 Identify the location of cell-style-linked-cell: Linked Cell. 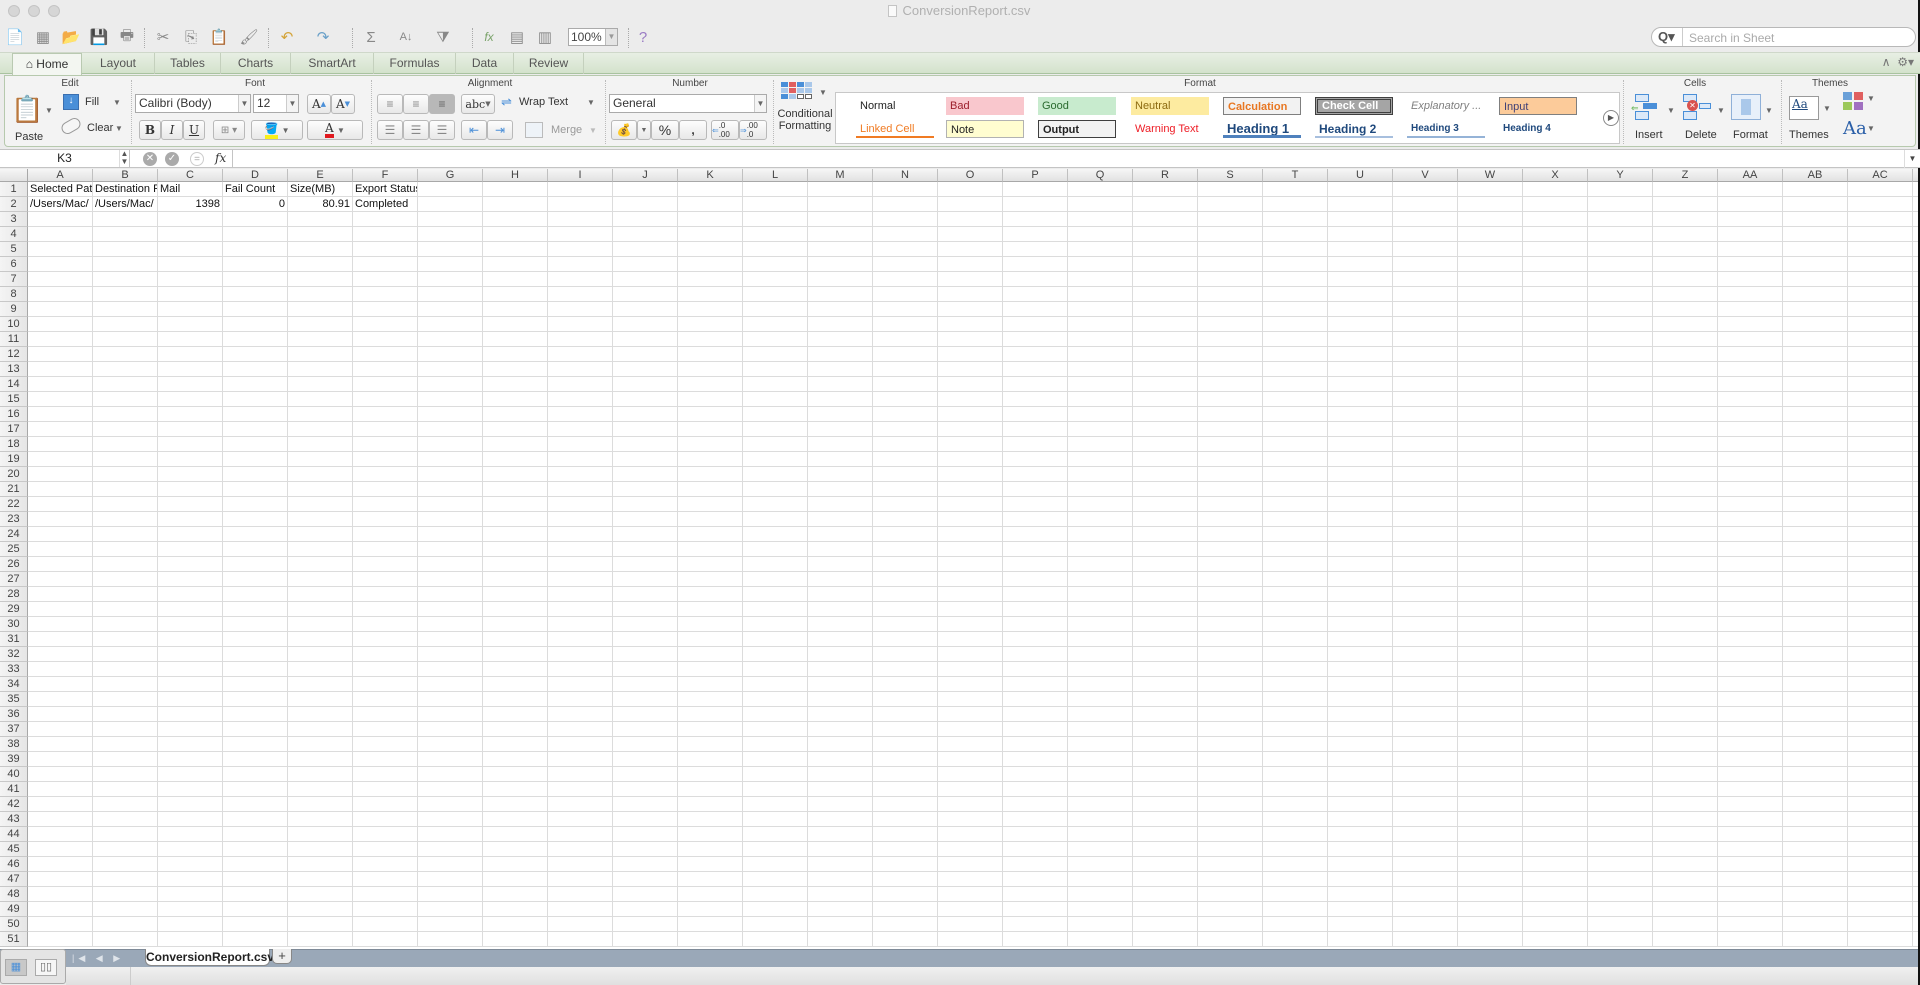
(895, 129).